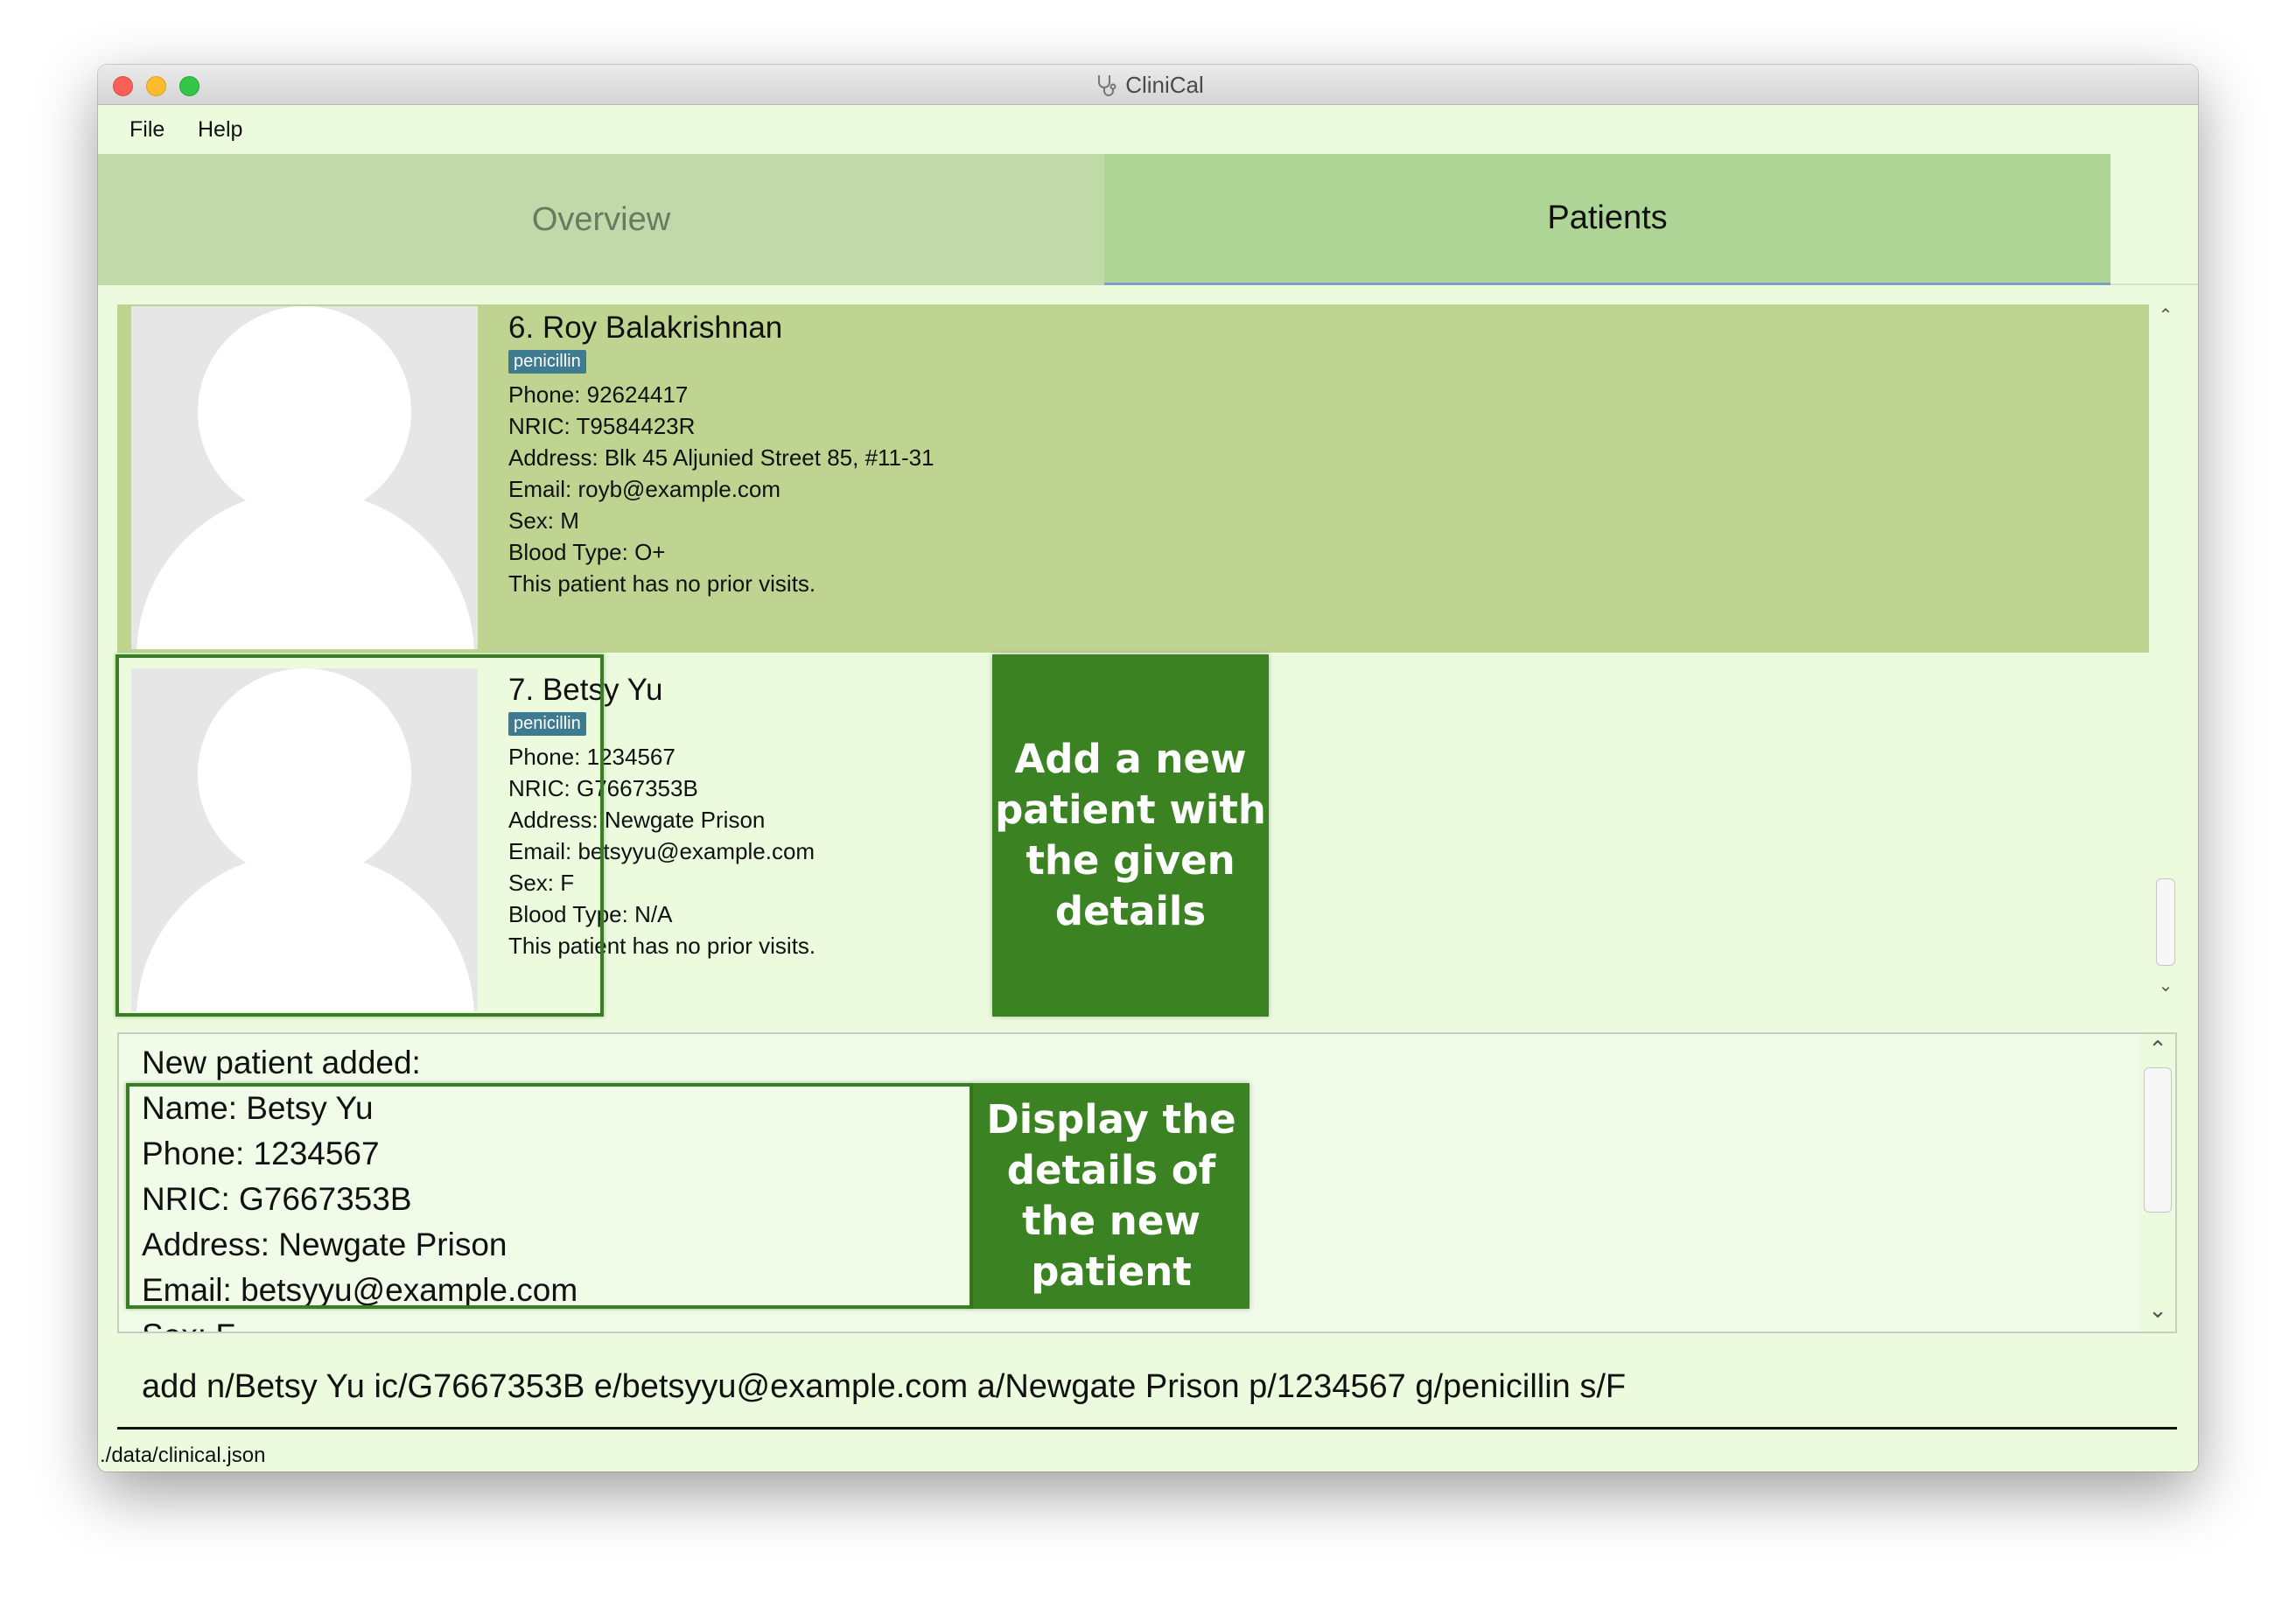 The image size is (2296, 1601). Describe the element at coordinates (188, 1325) in the screenshot. I see `result-line: Sex: F` at that location.